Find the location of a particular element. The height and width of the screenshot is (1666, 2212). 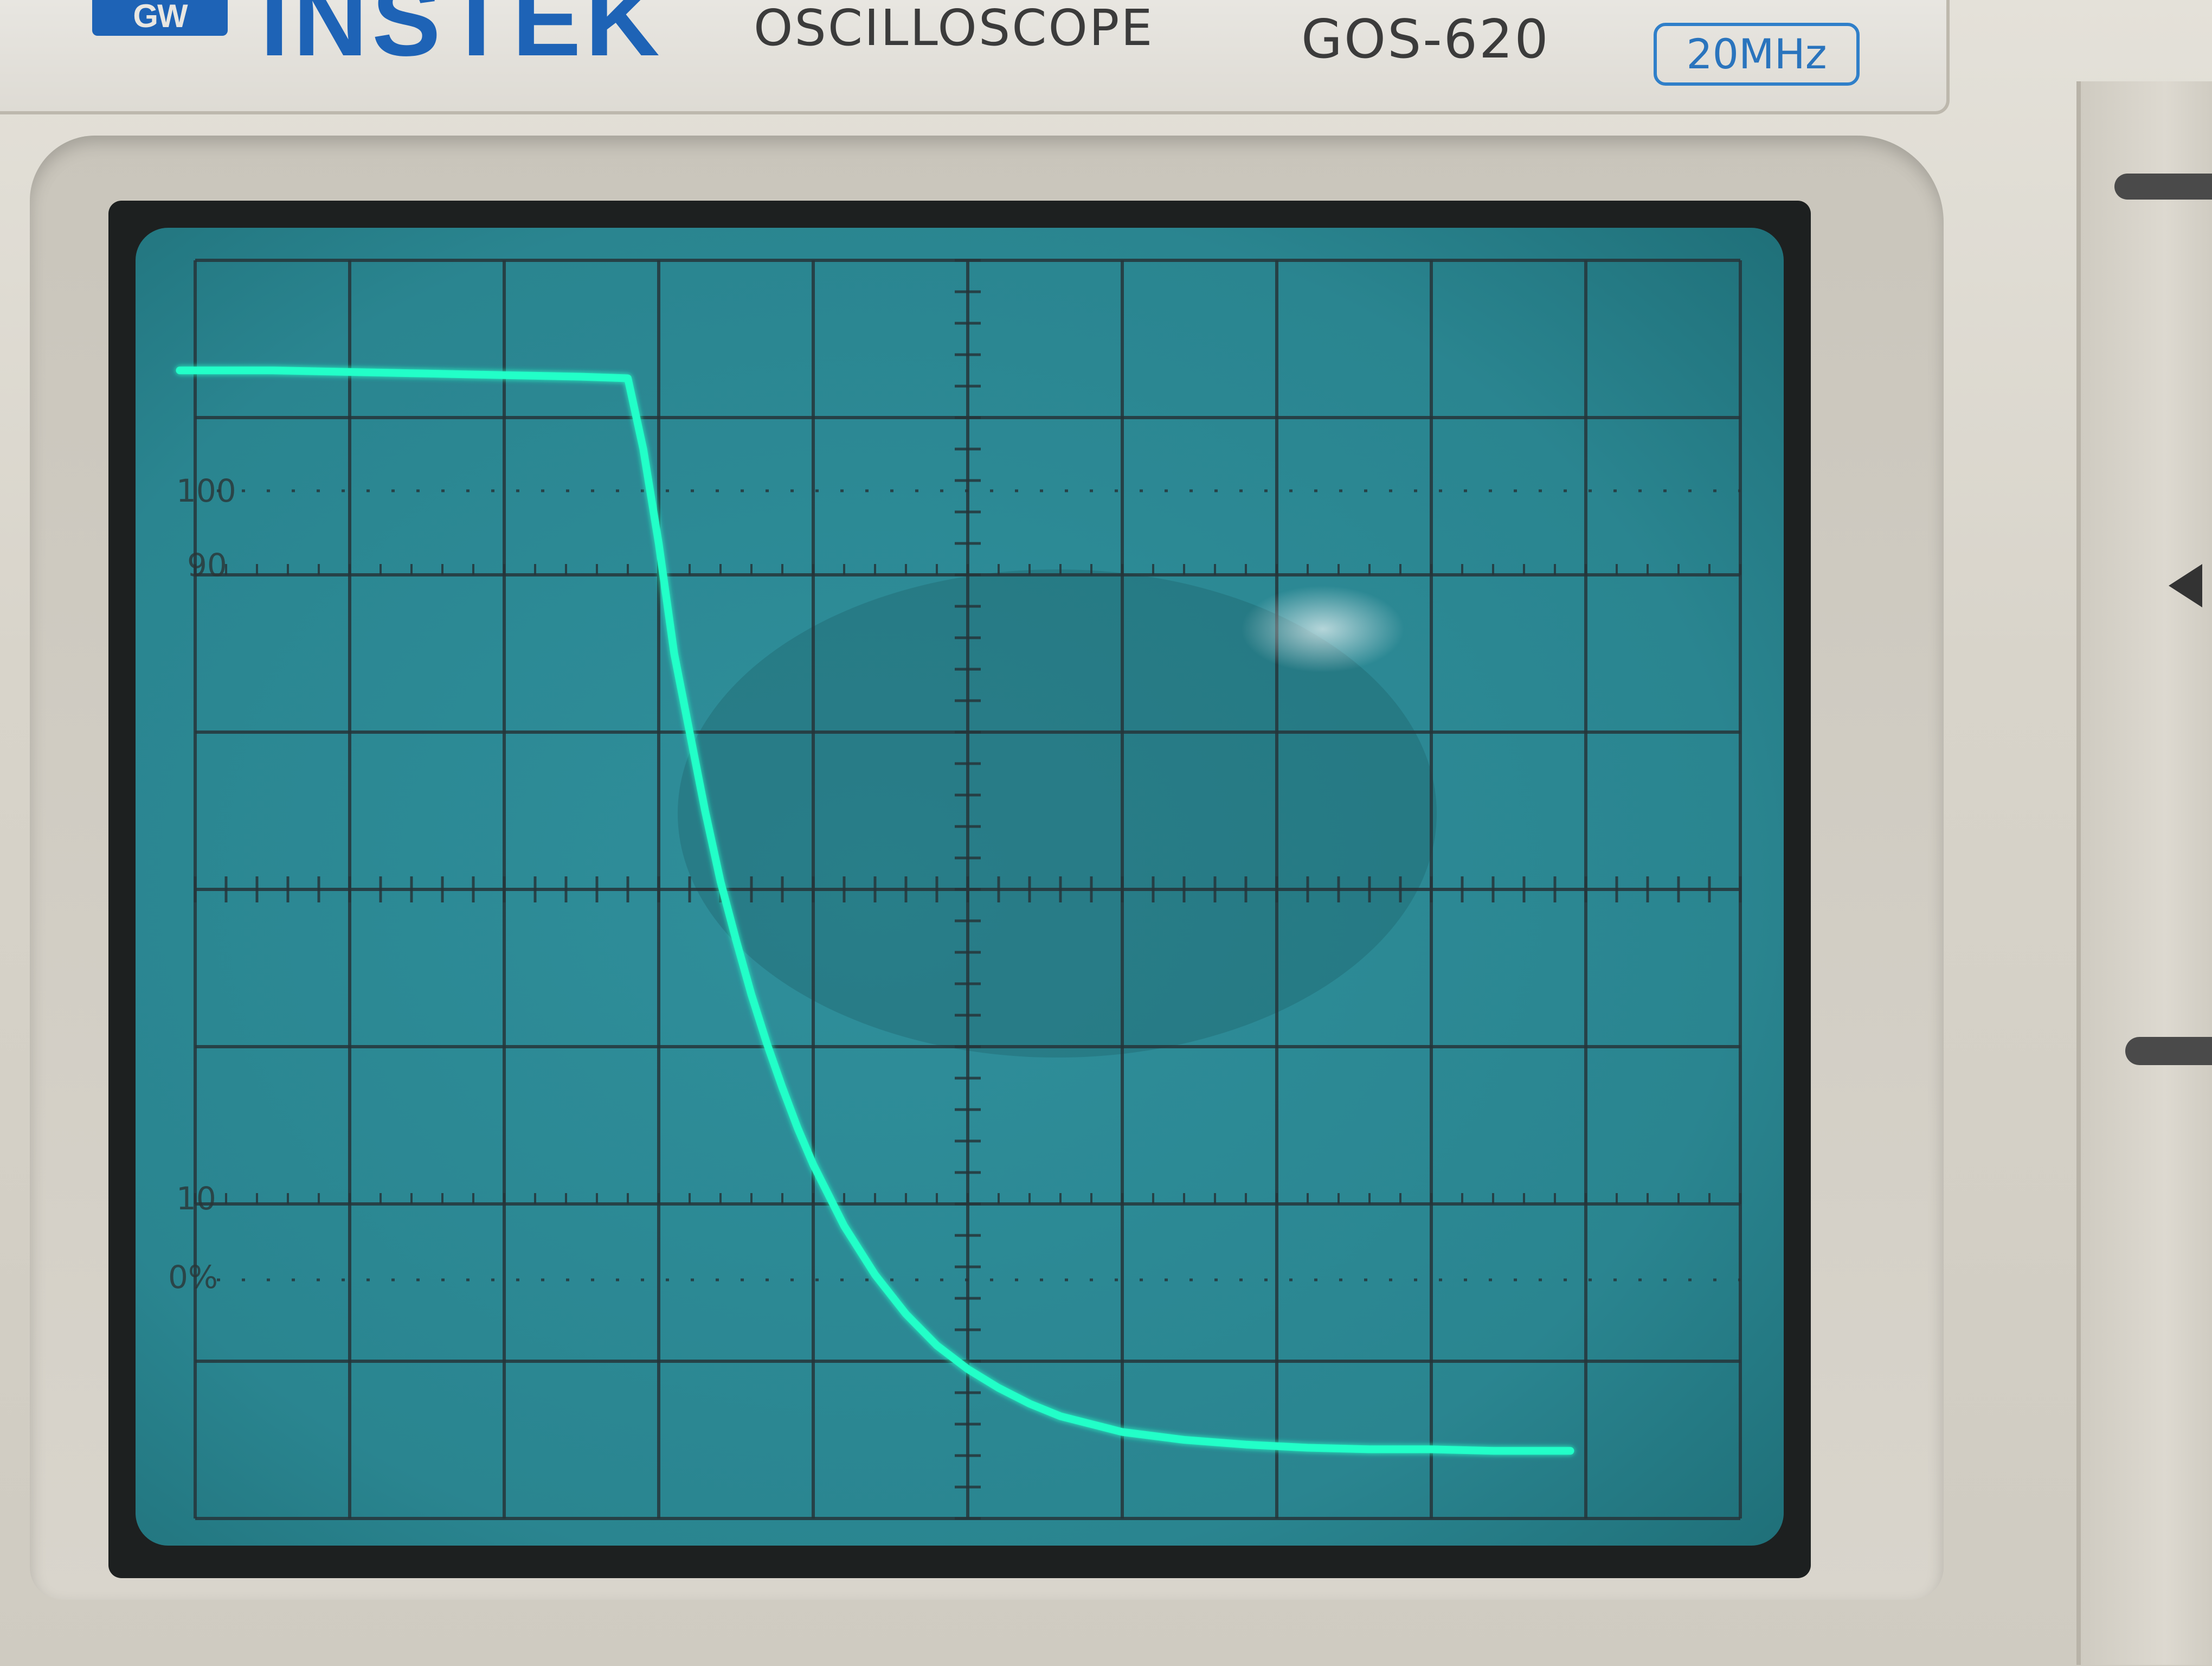

glare-spot is located at coordinates (1323, 629).